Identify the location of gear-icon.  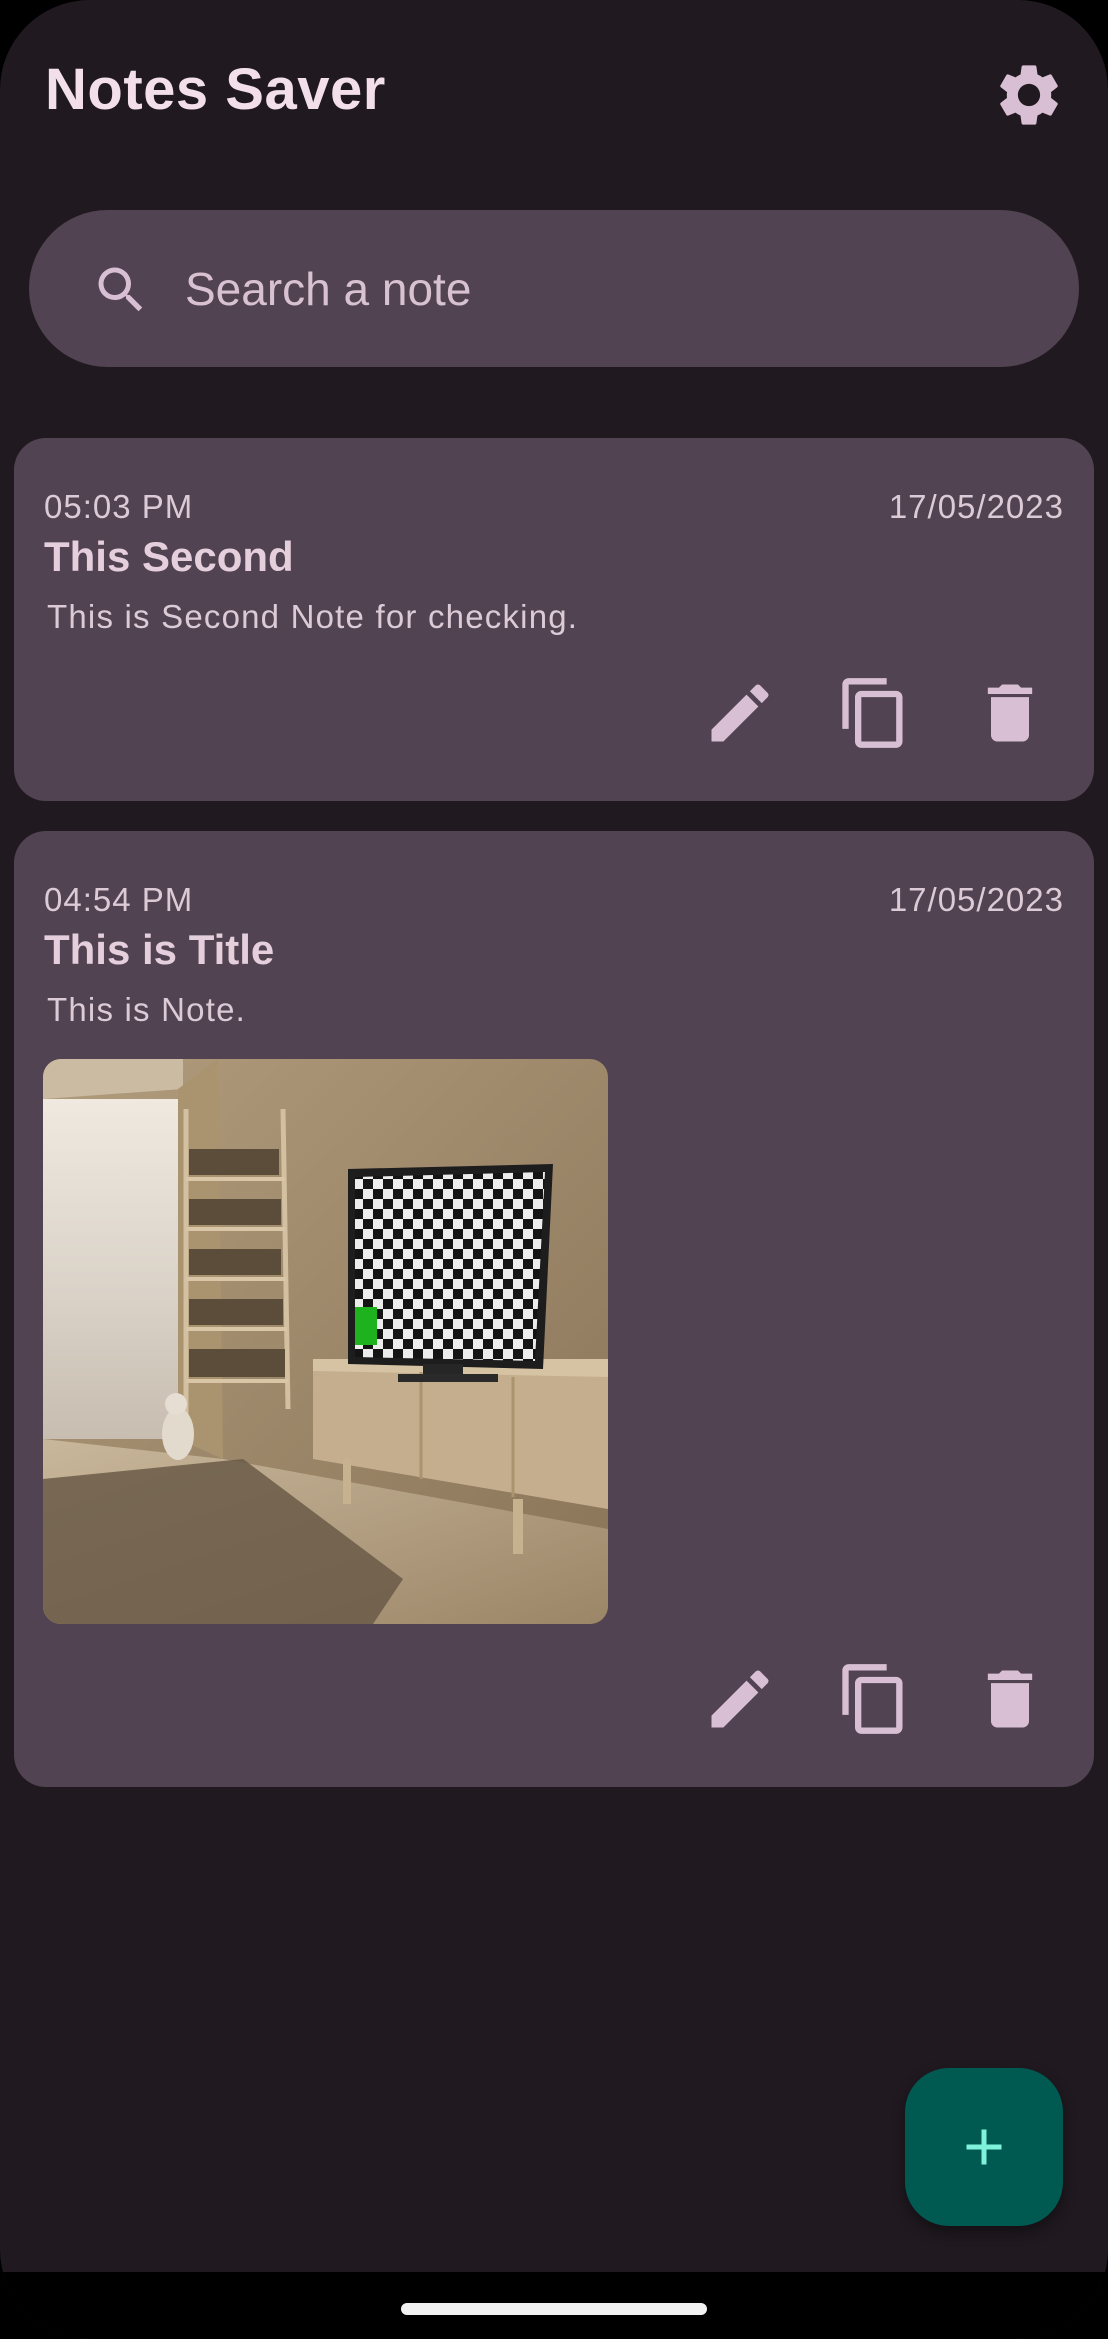
(1029, 95).